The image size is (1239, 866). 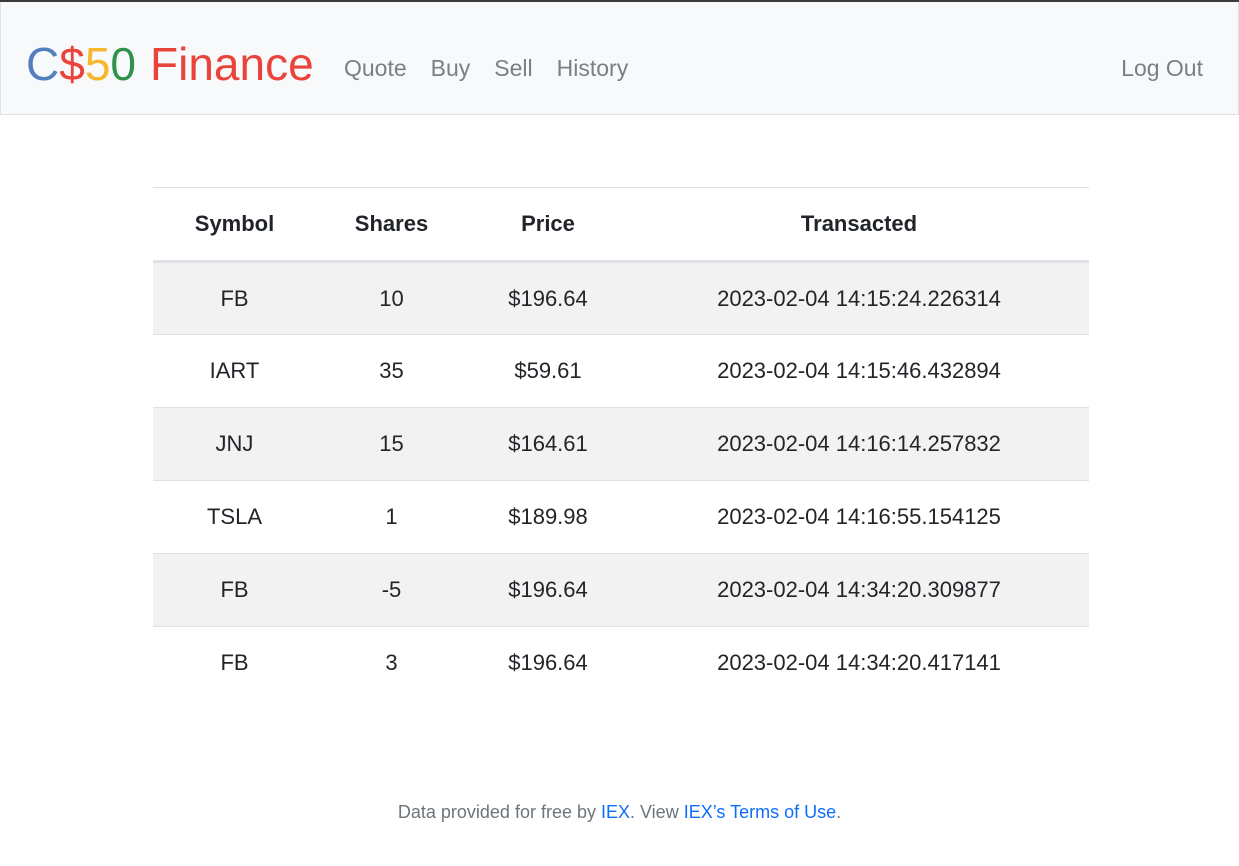 What do you see at coordinates (859, 443) in the screenshot?
I see `cell-transacted: 2023-02-04 14:16:14.257832` at bounding box center [859, 443].